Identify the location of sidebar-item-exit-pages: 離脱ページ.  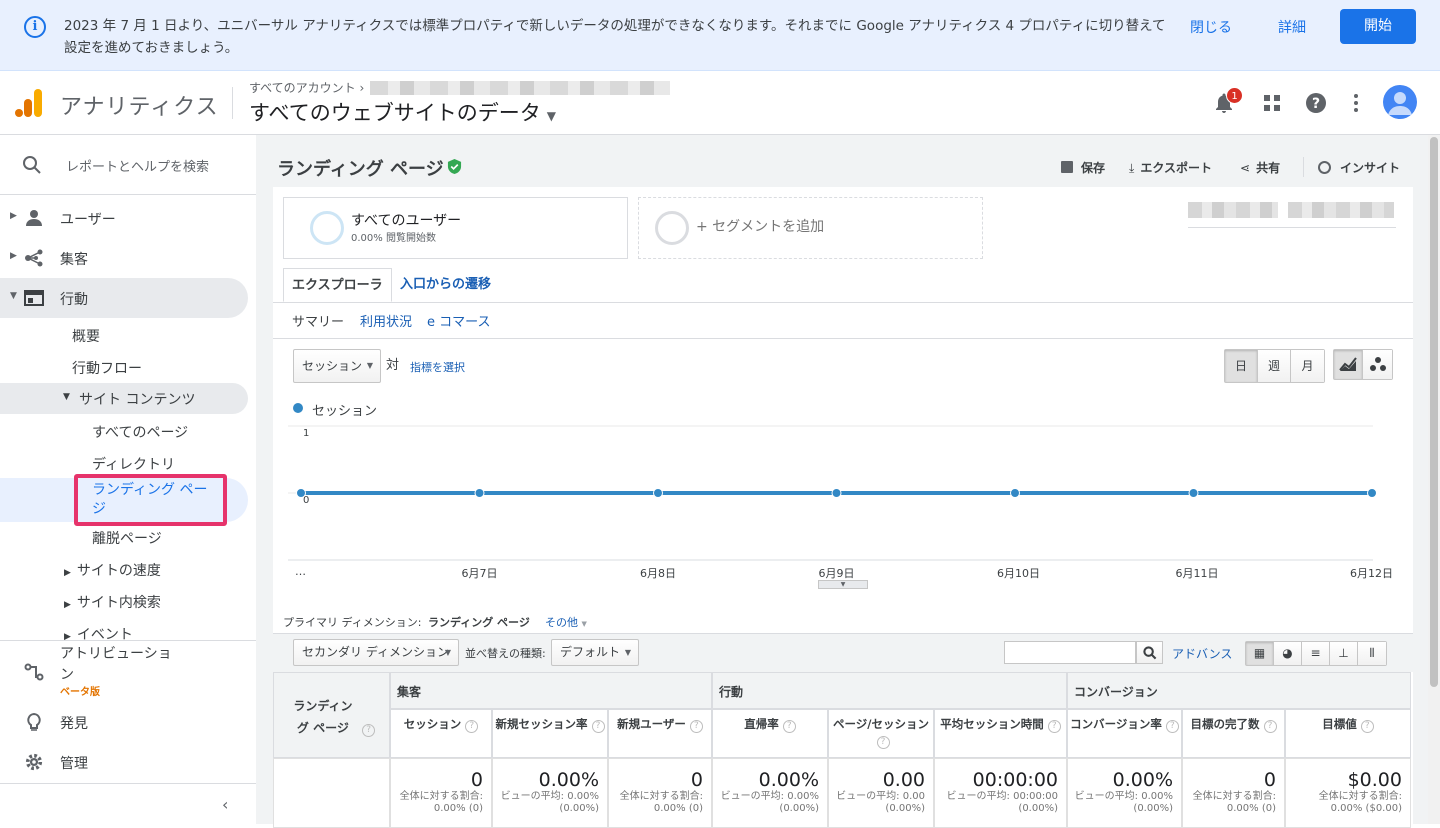
(127, 538).